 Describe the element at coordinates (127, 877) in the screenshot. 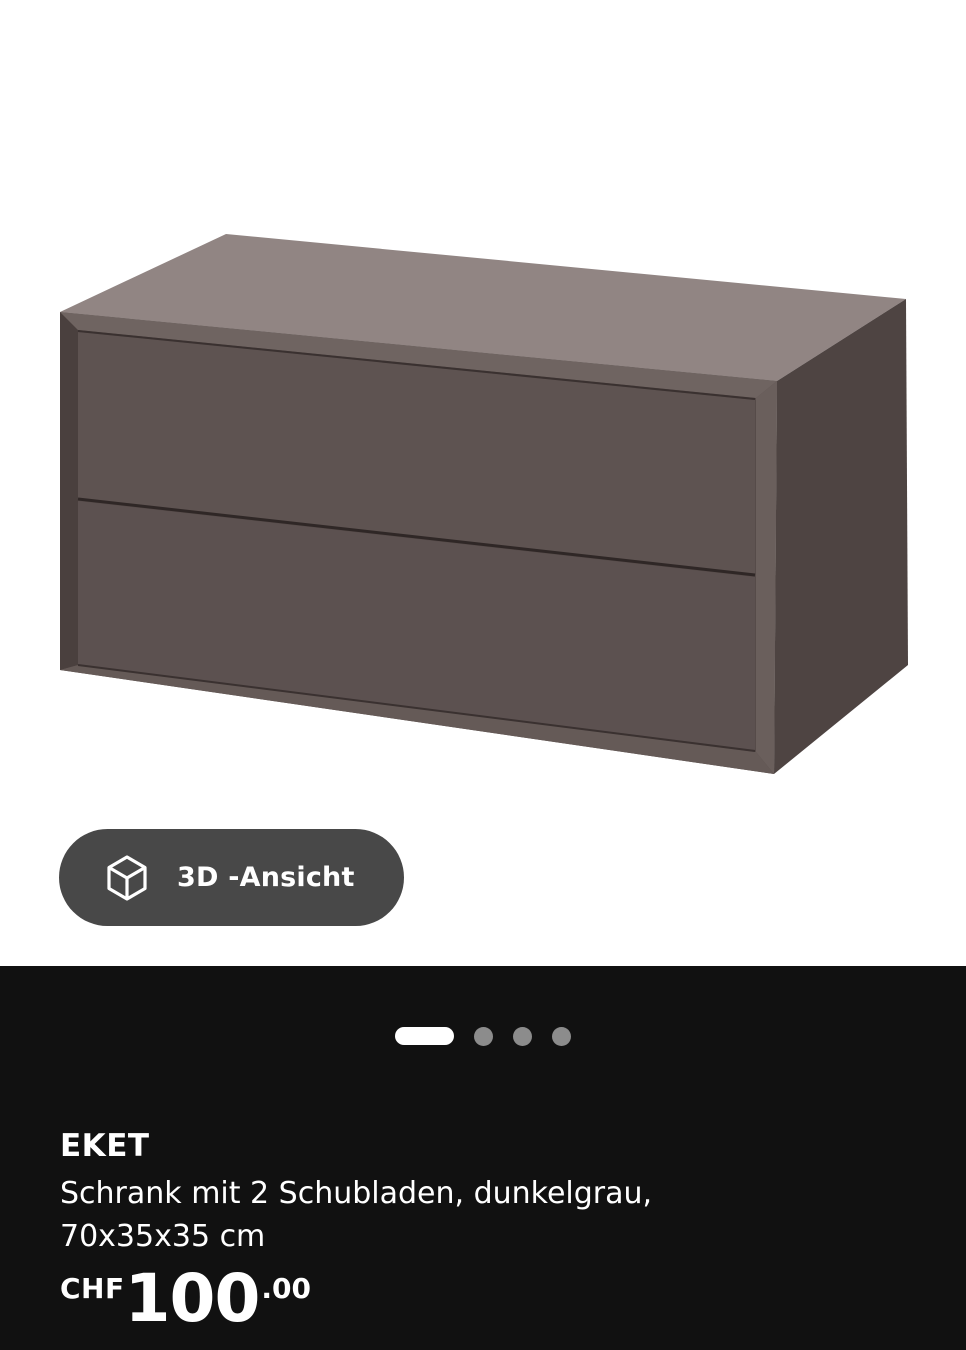

I see `cube-3d-icon` at that location.